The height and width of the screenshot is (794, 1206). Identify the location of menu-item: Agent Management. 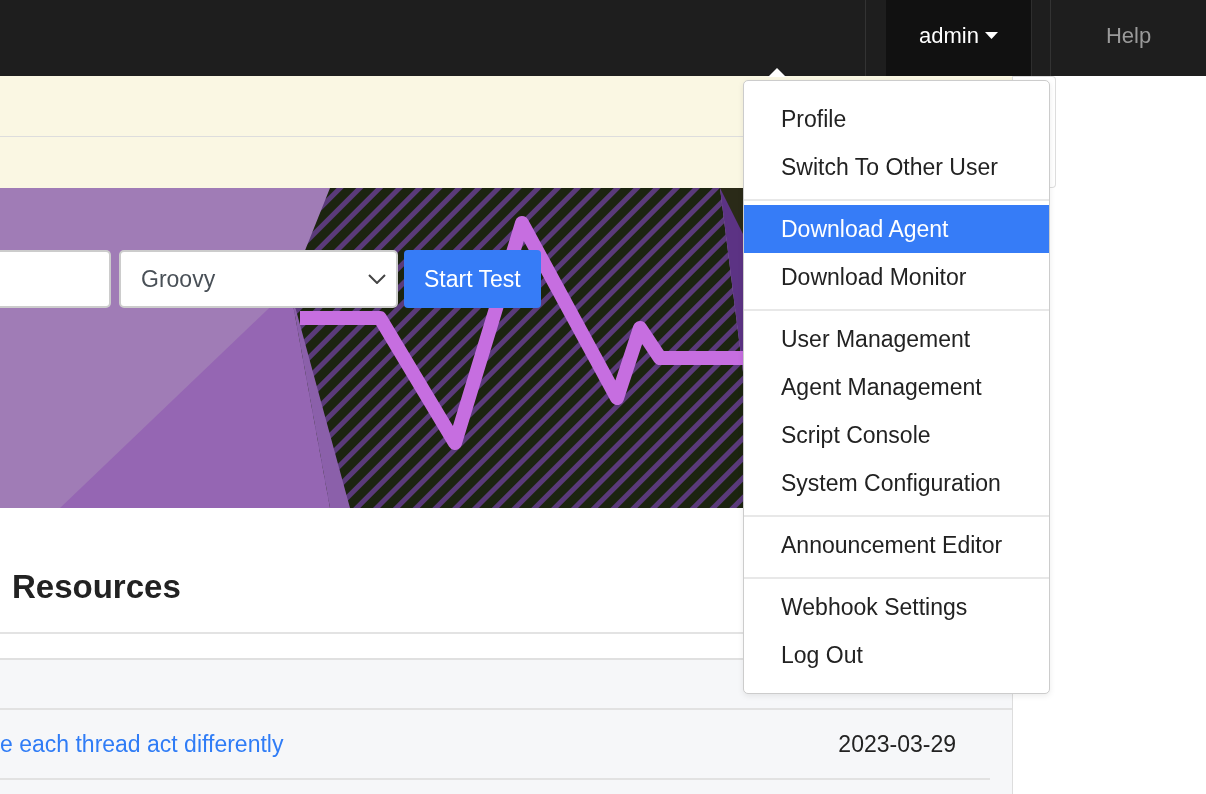
(896, 387).